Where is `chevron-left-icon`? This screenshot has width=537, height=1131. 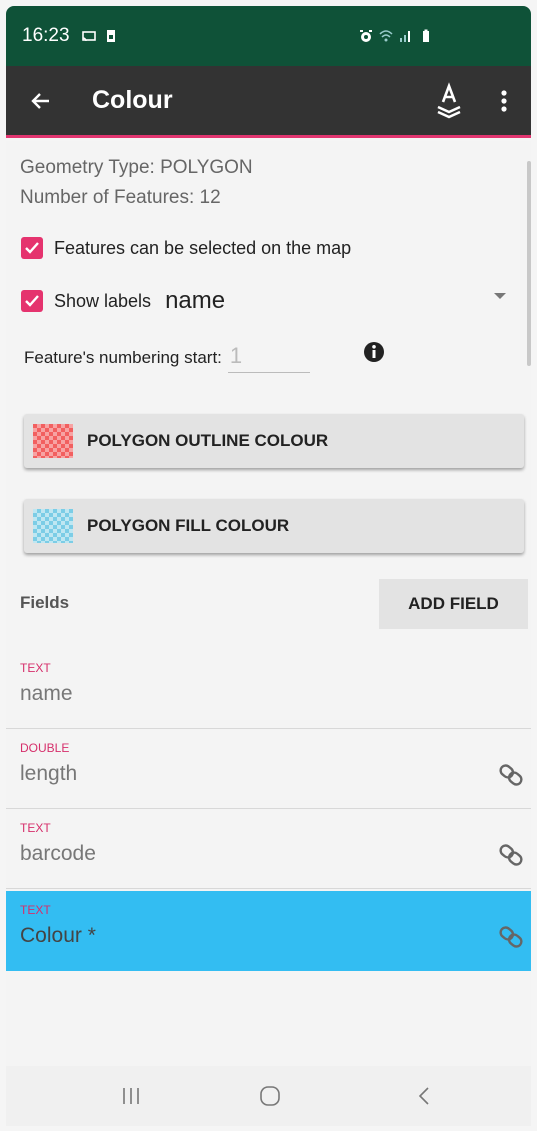
chevron-left-icon is located at coordinates (423, 1096).